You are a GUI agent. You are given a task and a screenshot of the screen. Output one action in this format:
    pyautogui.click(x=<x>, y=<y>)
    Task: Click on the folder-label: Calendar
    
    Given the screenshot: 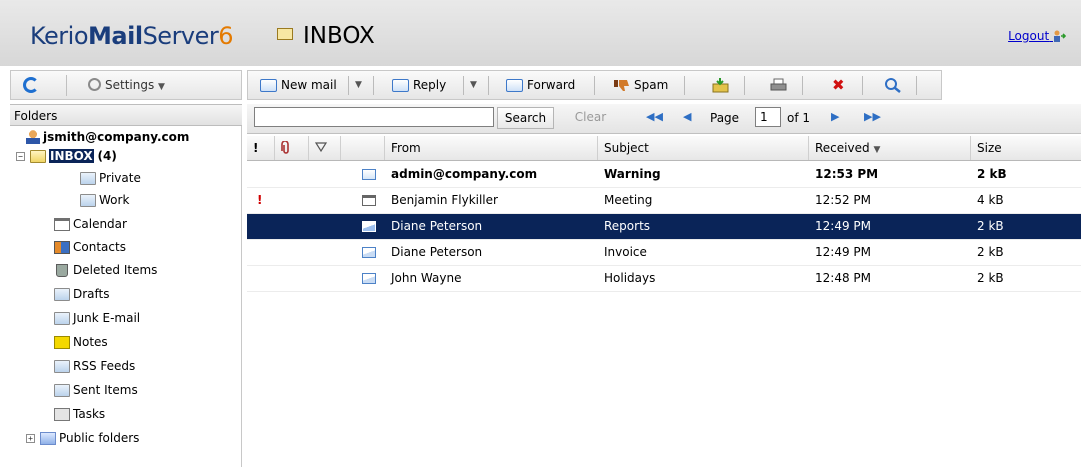 What is the action you would take?
    pyautogui.click(x=100, y=224)
    